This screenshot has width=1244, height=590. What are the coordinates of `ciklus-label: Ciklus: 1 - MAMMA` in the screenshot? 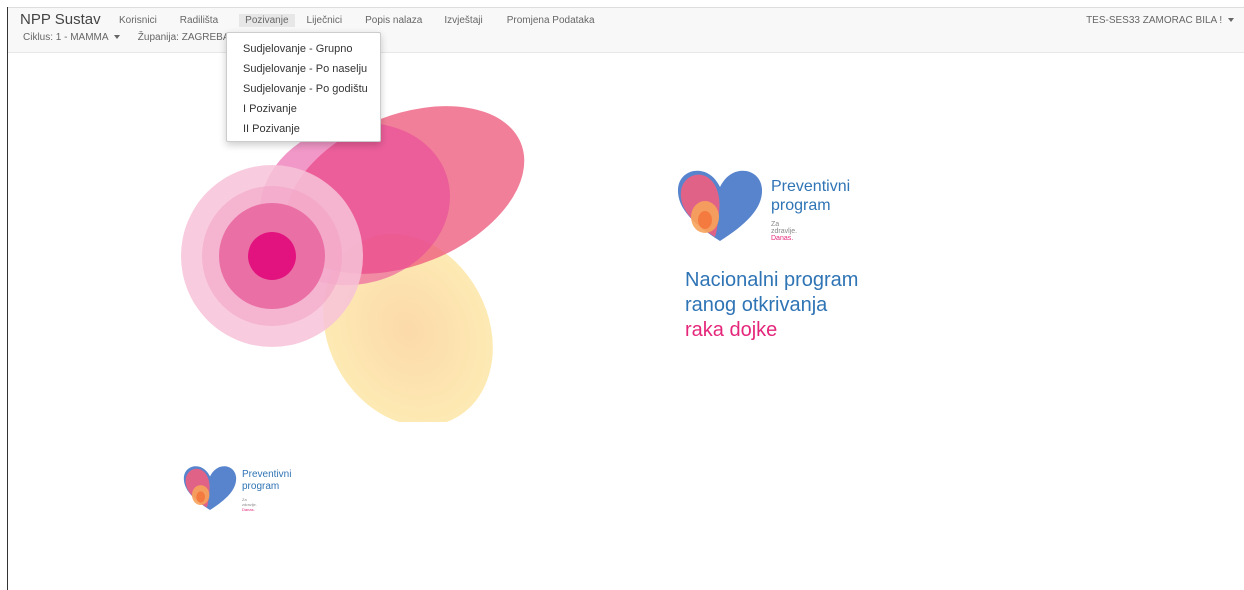 It's located at (66, 37).